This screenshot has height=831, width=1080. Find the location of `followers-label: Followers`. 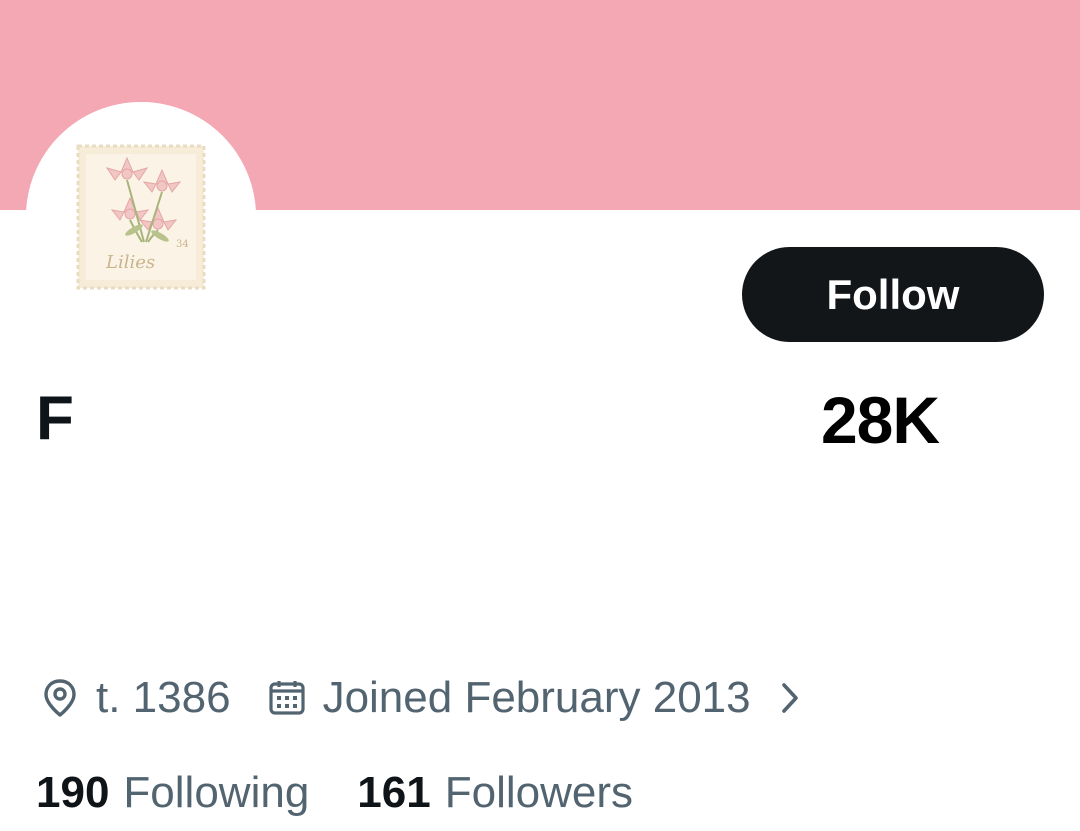

followers-label: Followers is located at coordinates (538, 792).